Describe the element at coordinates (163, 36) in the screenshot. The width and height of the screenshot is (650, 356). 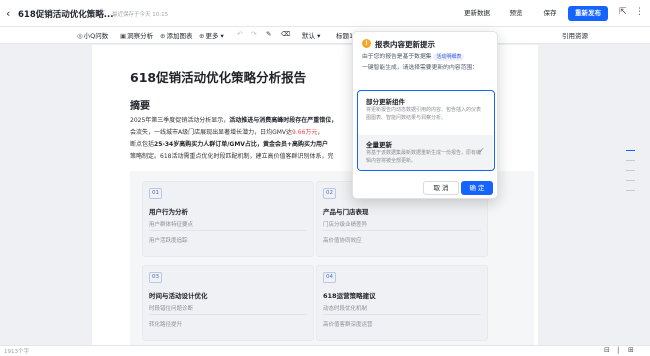
I see `add-icon: ⊕` at that location.